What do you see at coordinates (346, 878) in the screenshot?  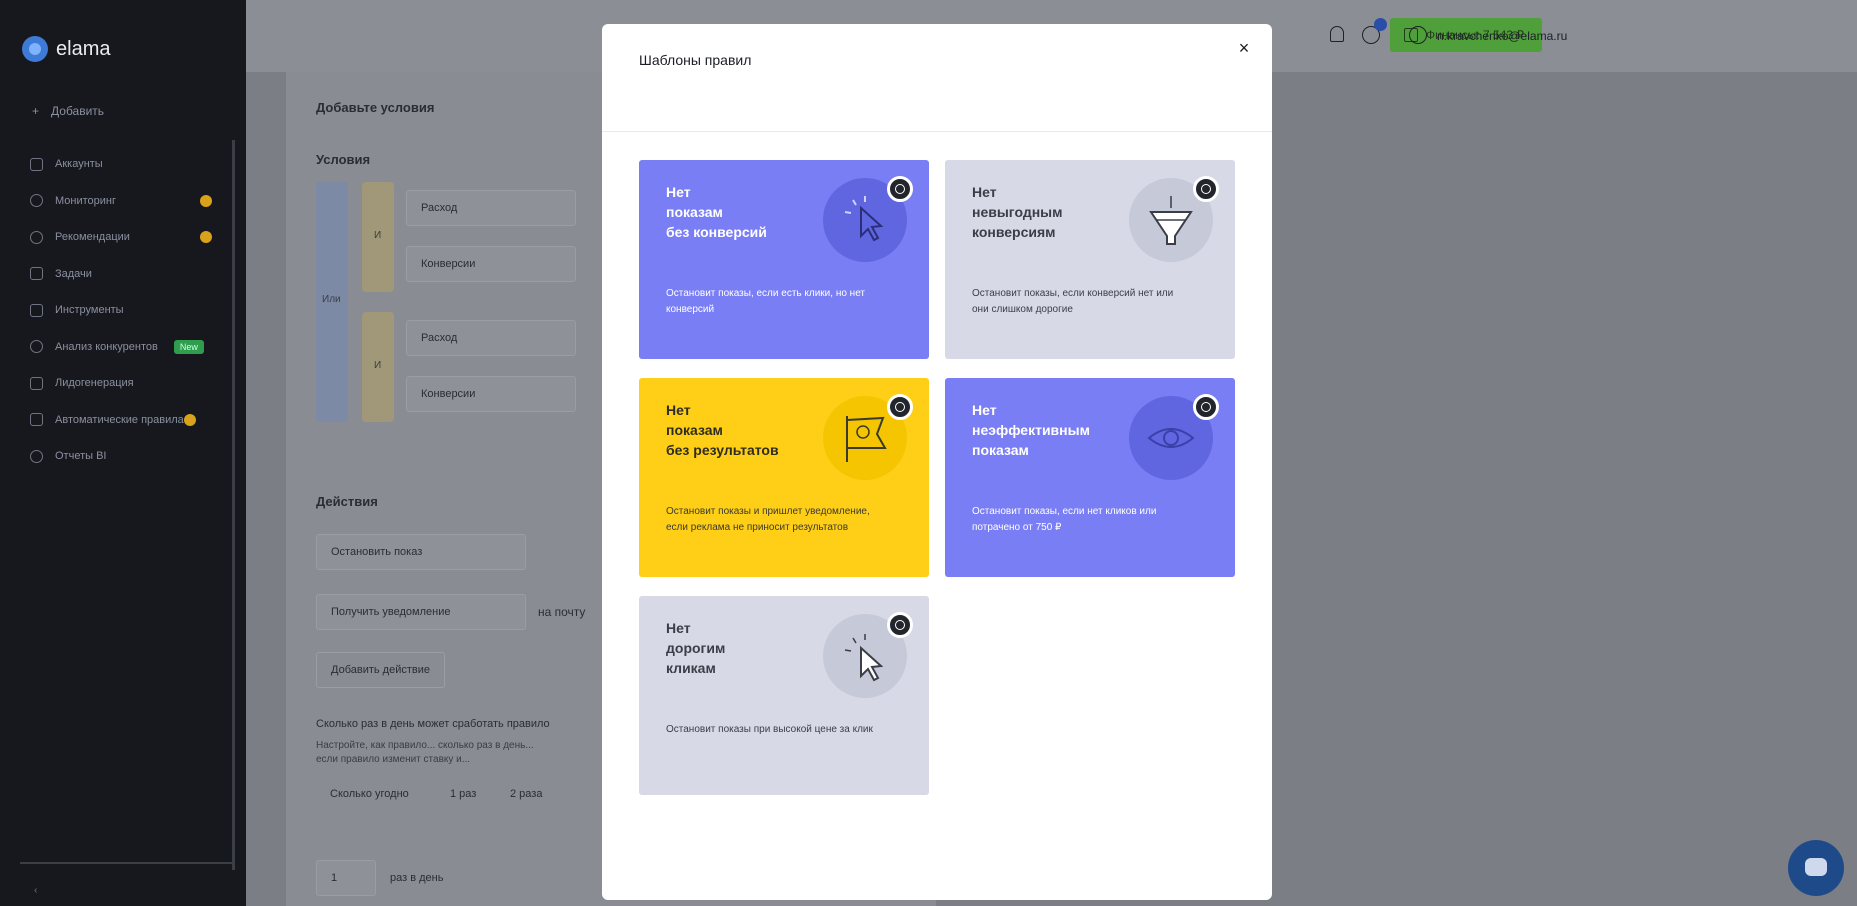 I see `frequency-number-input: 1` at bounding box center [346, 878].